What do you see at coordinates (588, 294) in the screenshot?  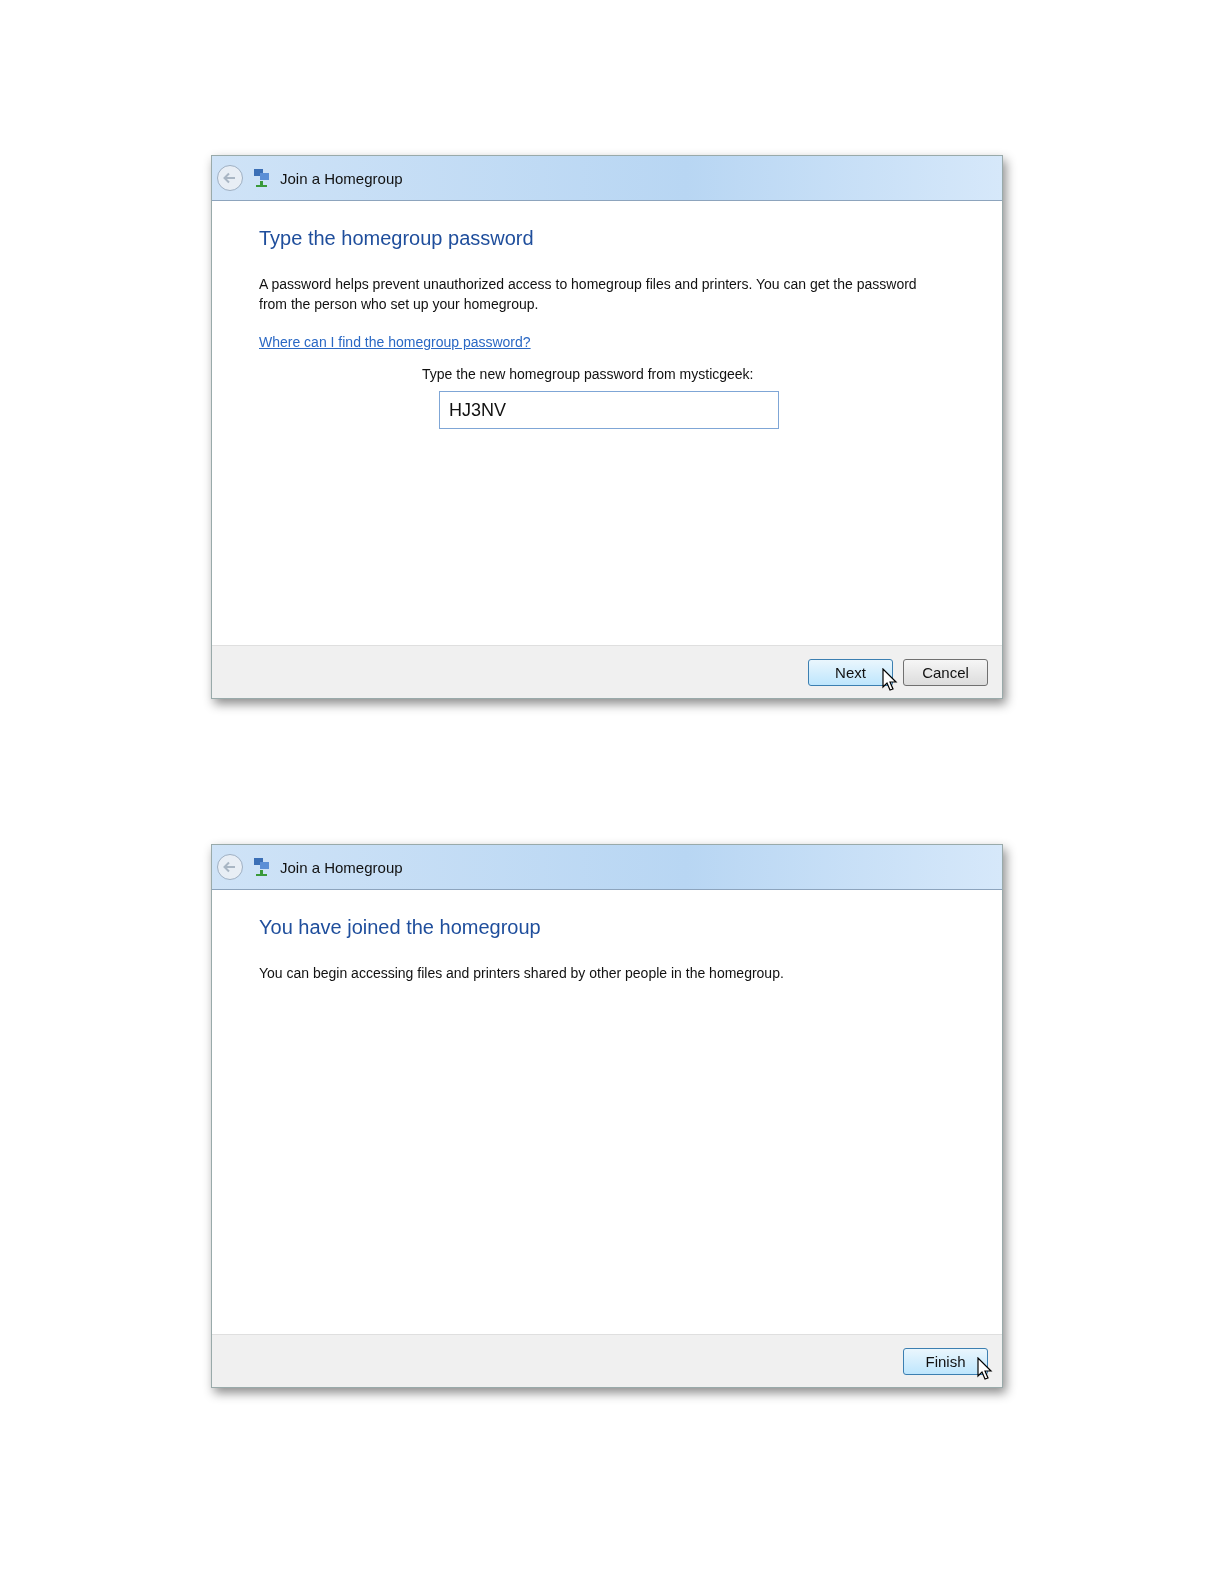 I see `description-text: A password helps prevent unauthorized access to homegroup files and printers. You can get the password from the person who set up your homegroup.` at bounding box center [588, 294].